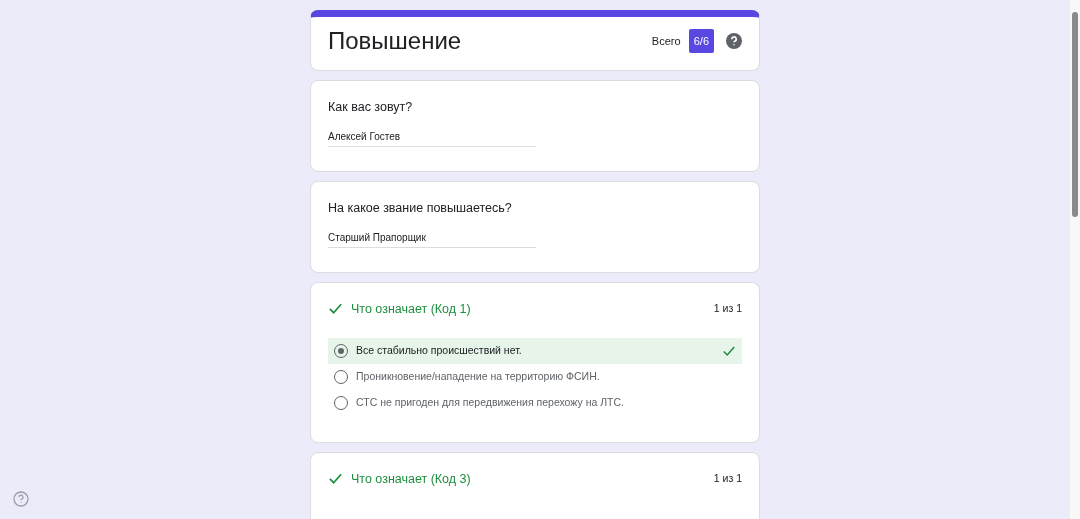 The image size is (1080, 519). What do you see at coordinates (371, 107) in the screenshot?
I see `question-title: Как вас зовут?` at bounding box center [371, 107].